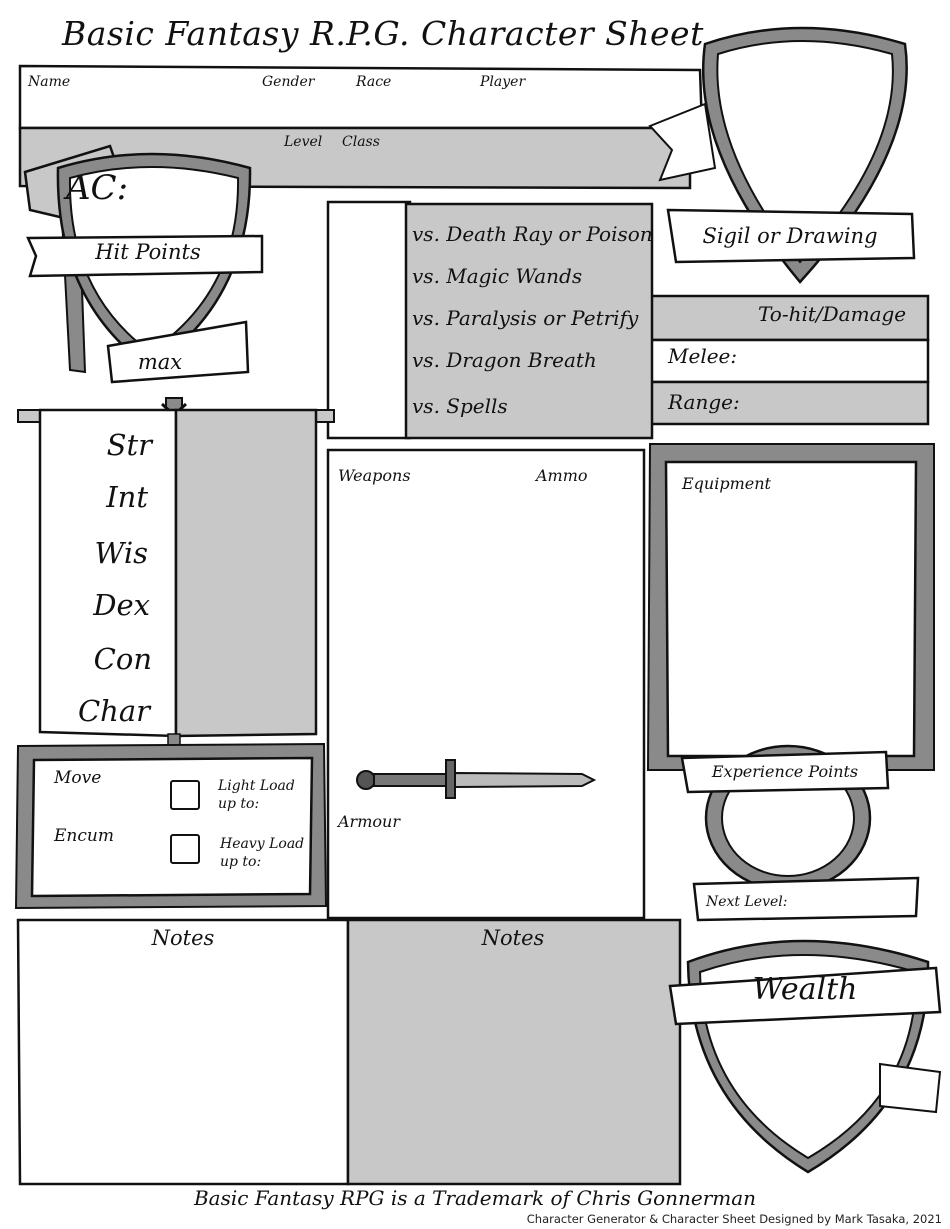 This screenshot has width=950, height=1229. What do you see at coordinates (121, 605) in the screenshot?
I see `ability-dex: Dex` at bounding box center [121, 605].